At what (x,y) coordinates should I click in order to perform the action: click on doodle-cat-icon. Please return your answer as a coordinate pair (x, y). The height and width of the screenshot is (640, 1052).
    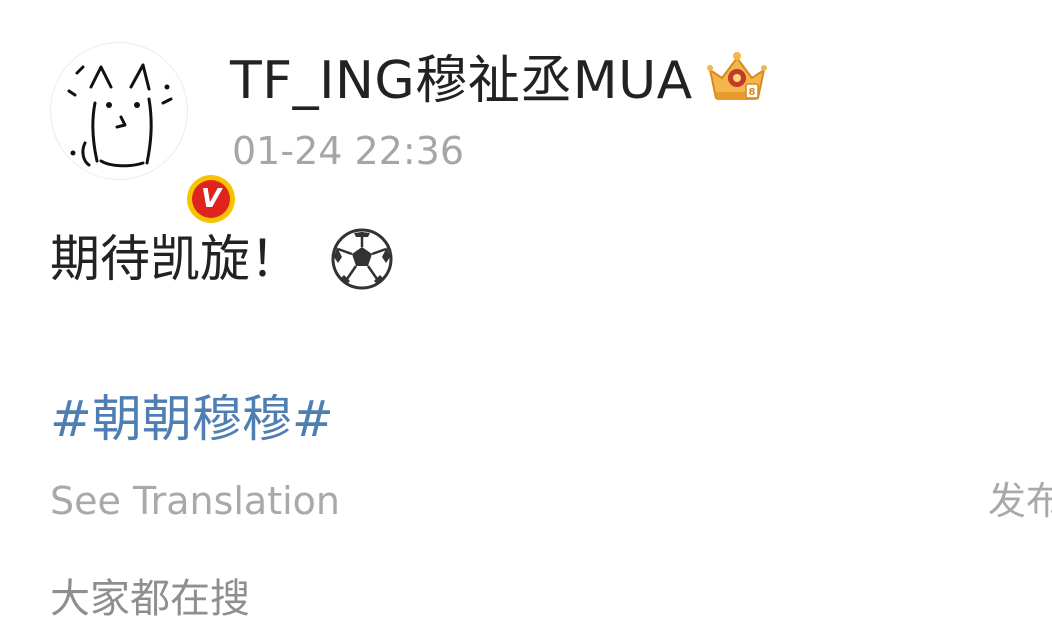
    Looking at the image, I should click on (120, 115).